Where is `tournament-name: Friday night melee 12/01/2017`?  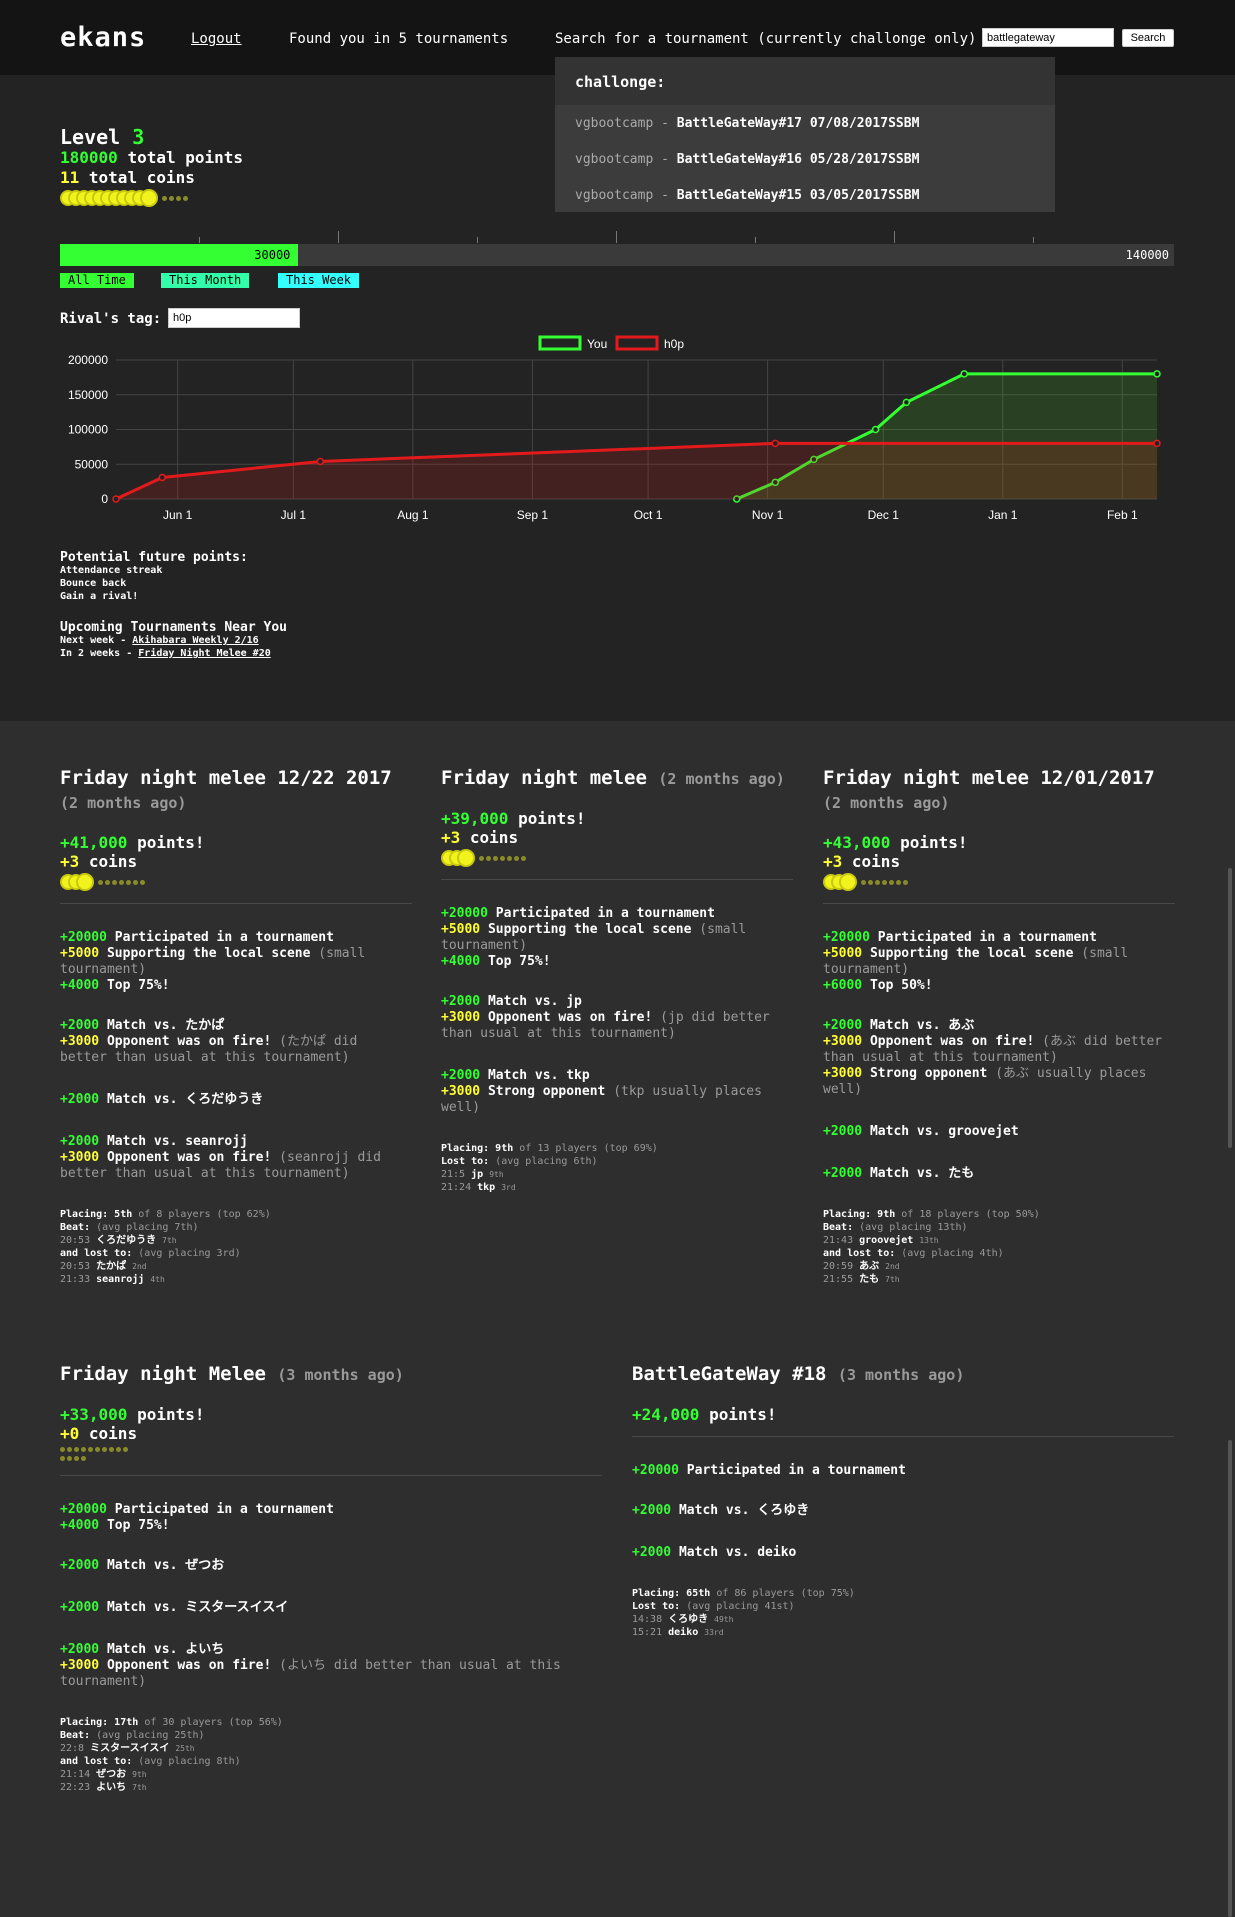 tournament-name: Friday night melee 12/01/2017 is located at coordinates (989, 778).